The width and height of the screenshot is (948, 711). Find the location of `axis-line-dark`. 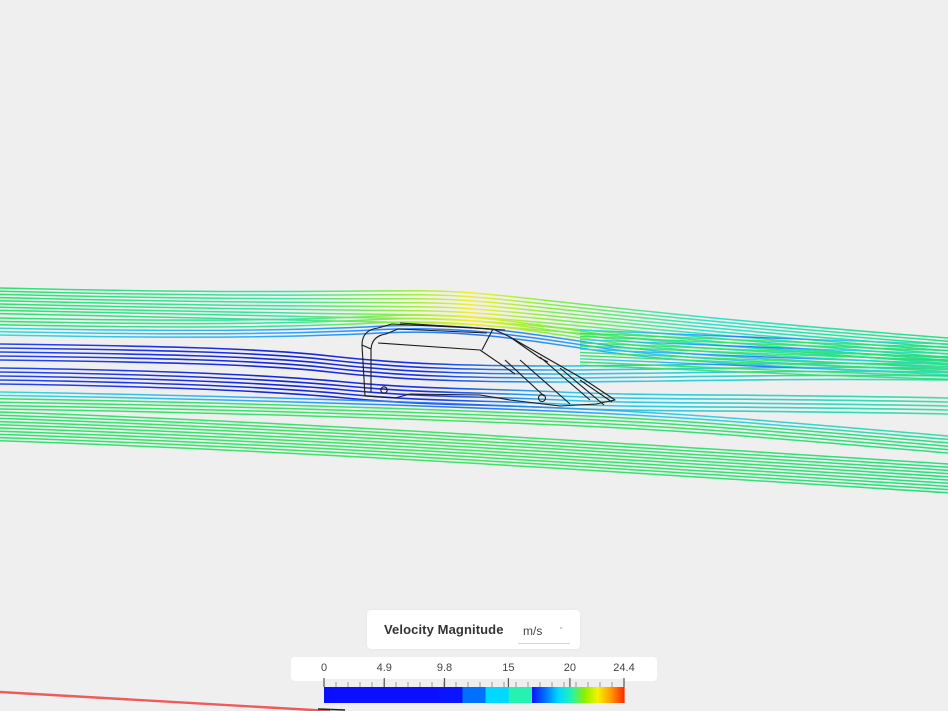

axis-line-dark is located at coordinates (331, 709).